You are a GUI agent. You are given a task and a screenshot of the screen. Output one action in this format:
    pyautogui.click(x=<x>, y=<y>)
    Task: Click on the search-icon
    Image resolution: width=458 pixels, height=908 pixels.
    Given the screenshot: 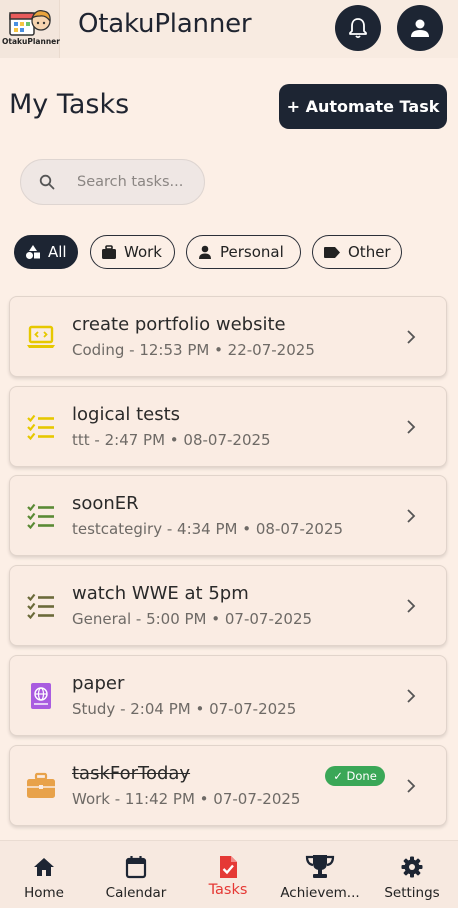 What is the action you would take?
    pyautogui.click(x=47, y=182)
    